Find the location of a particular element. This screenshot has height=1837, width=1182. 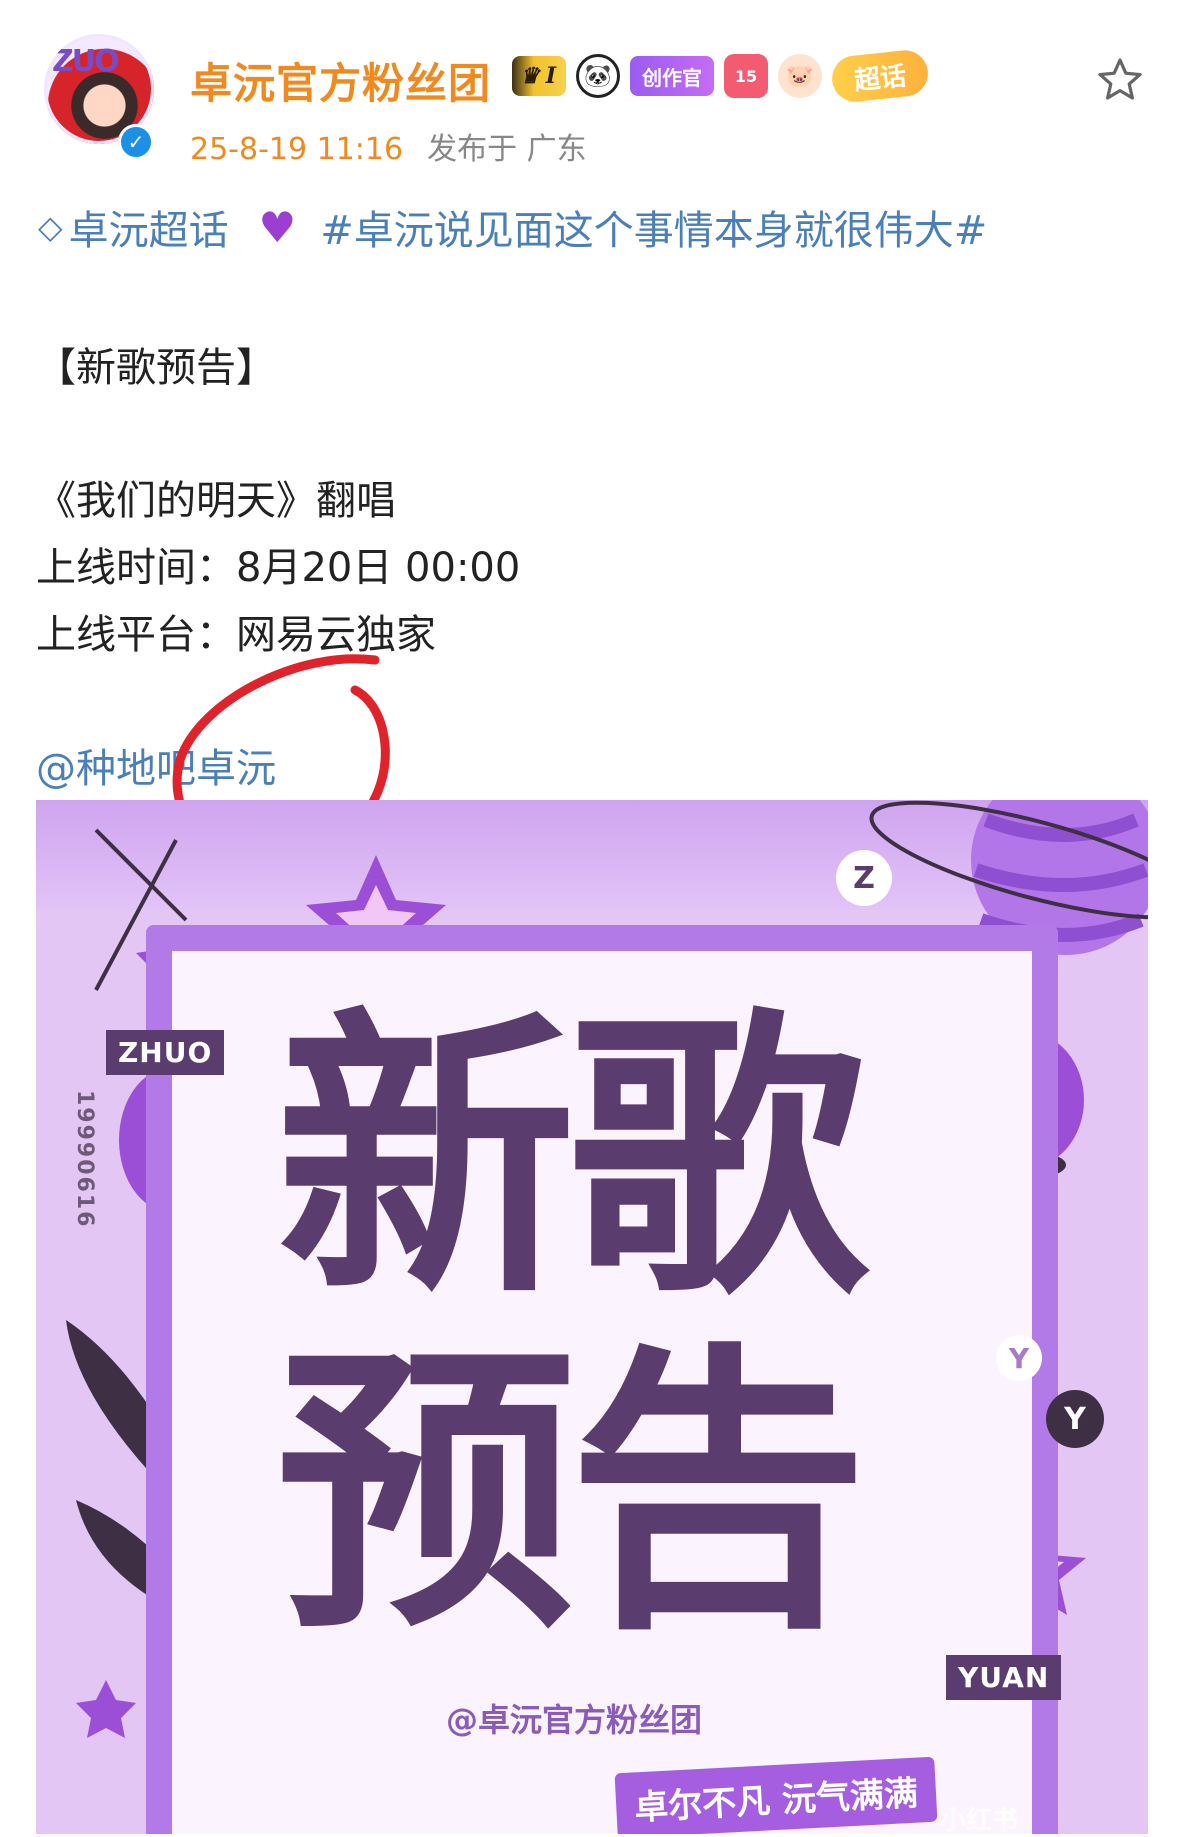

poster-letter-z: Z is located at coordinates (864, 878).